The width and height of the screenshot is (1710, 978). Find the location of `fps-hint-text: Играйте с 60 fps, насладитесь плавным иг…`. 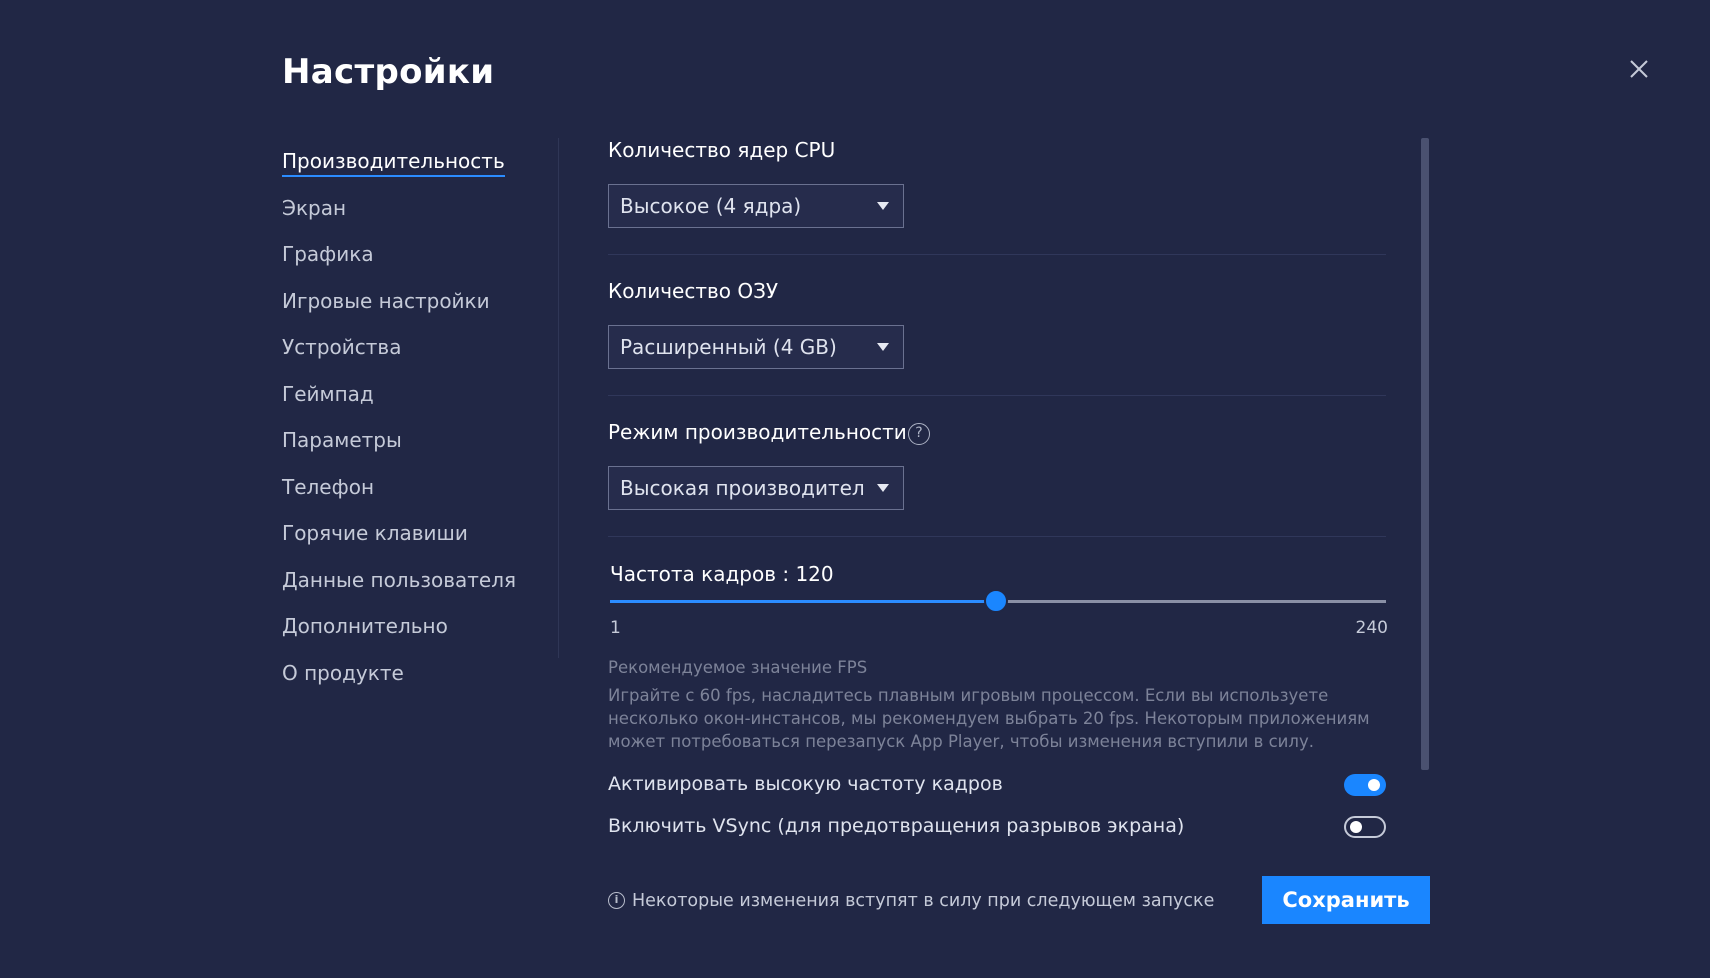

fps-hint-text: Играйте с 60 fps, насладитесь плавным иг… is located at coordinates (989, 718).